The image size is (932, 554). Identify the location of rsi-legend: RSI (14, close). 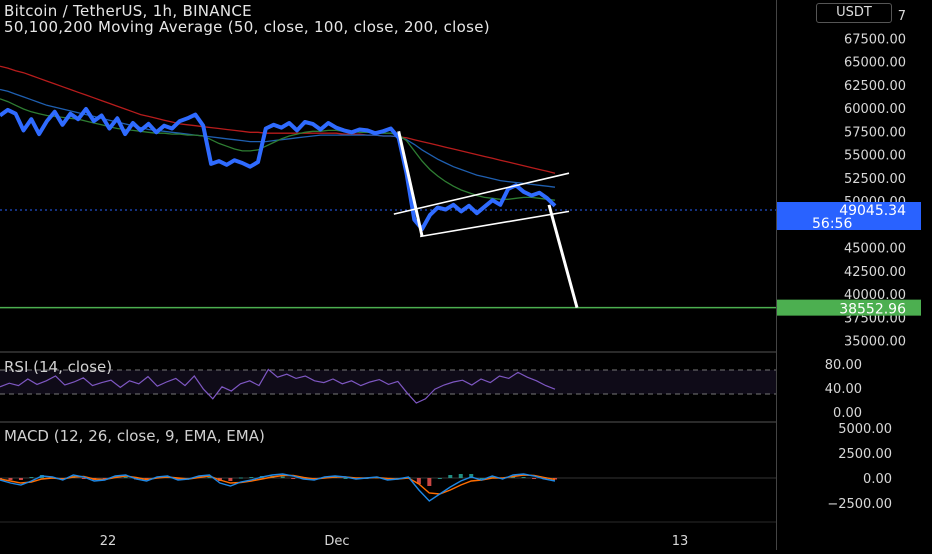
(58, 367).